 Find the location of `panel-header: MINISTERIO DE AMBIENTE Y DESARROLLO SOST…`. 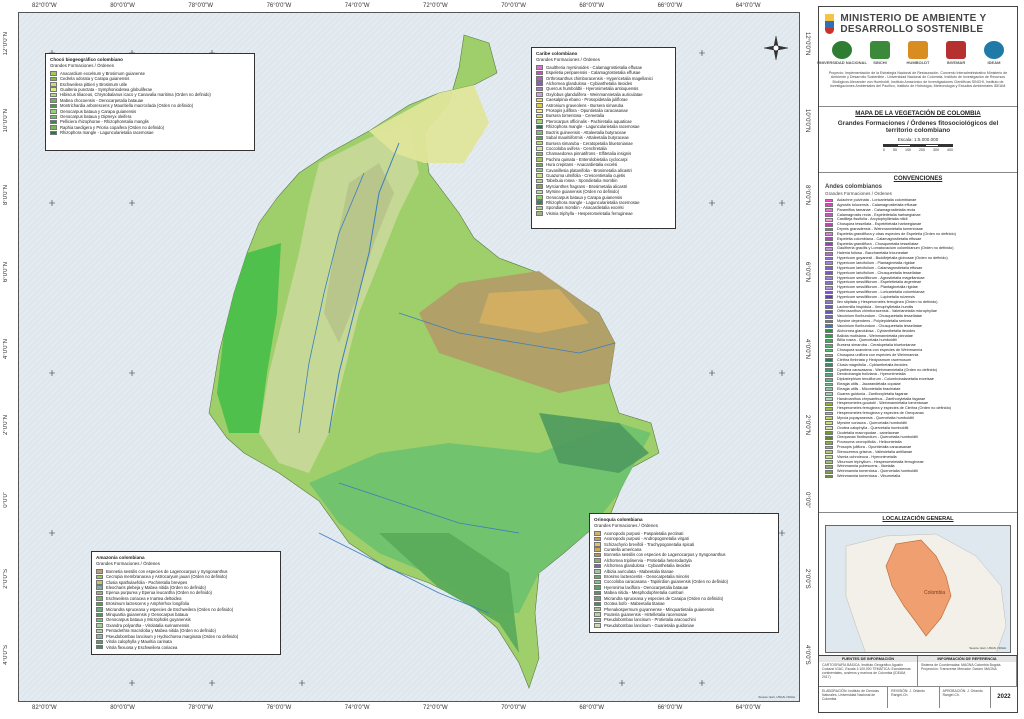

panel-header: MINISTERIO DE AMBIENTE Y DESARROLLO SOST… is located at coordinates (917, 57).